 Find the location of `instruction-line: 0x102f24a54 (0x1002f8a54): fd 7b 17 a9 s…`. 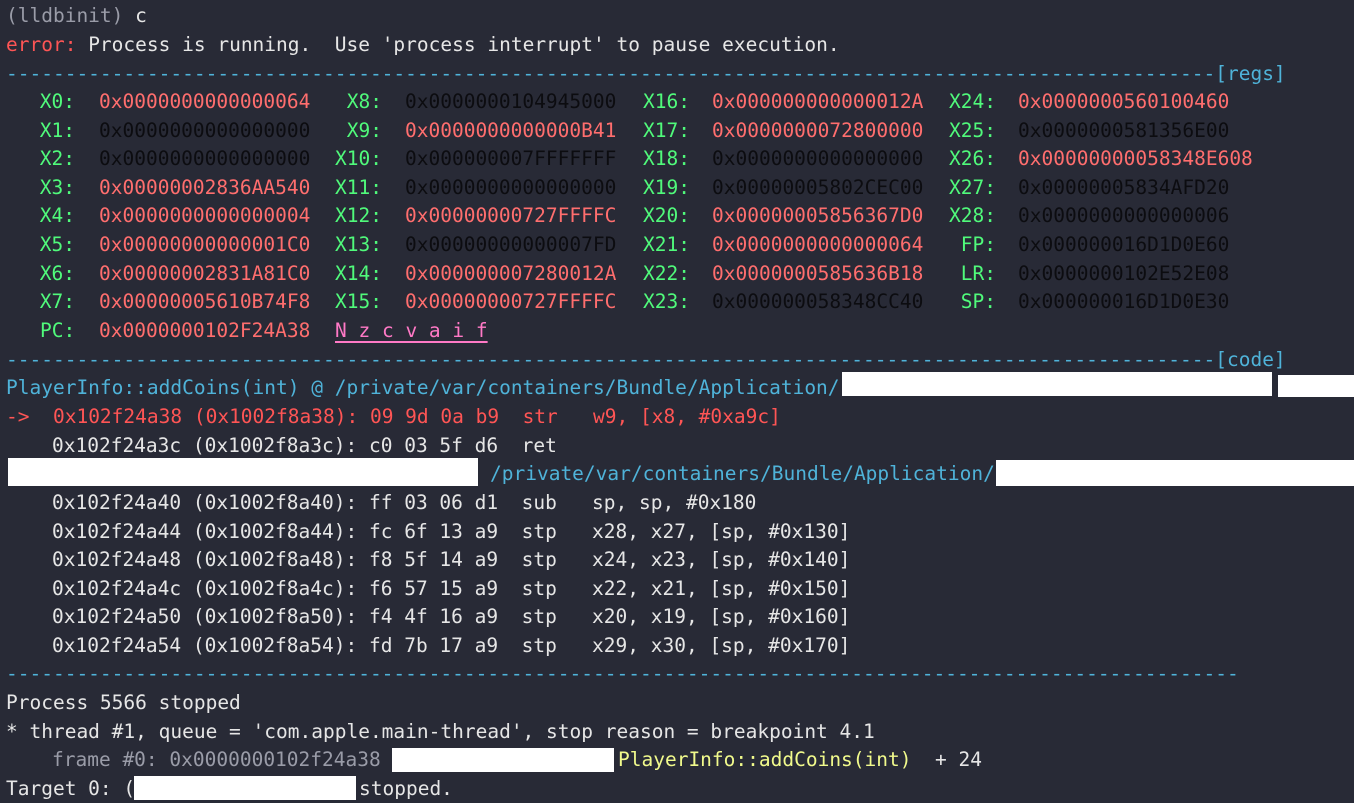

instruction-line: 0x102f24a54 (0x1002f8a54): fd 7b 17 a9 s… is located at coordinates (451, 645).